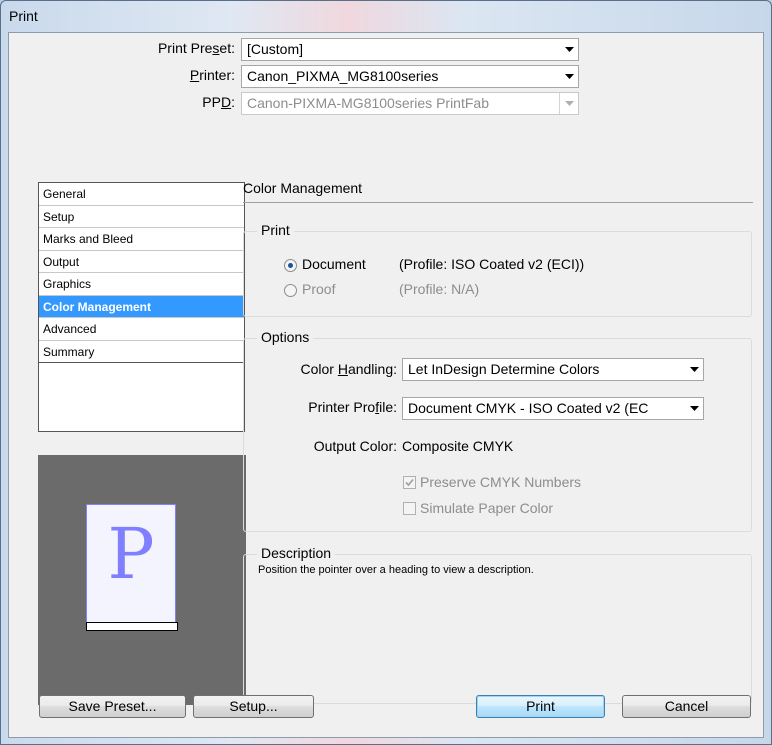 The width and height of the screenshot is (772, 745). I want to click on ppd-value: Canon-PIXMA-MG8100series PrintFab, so click(368, 103).